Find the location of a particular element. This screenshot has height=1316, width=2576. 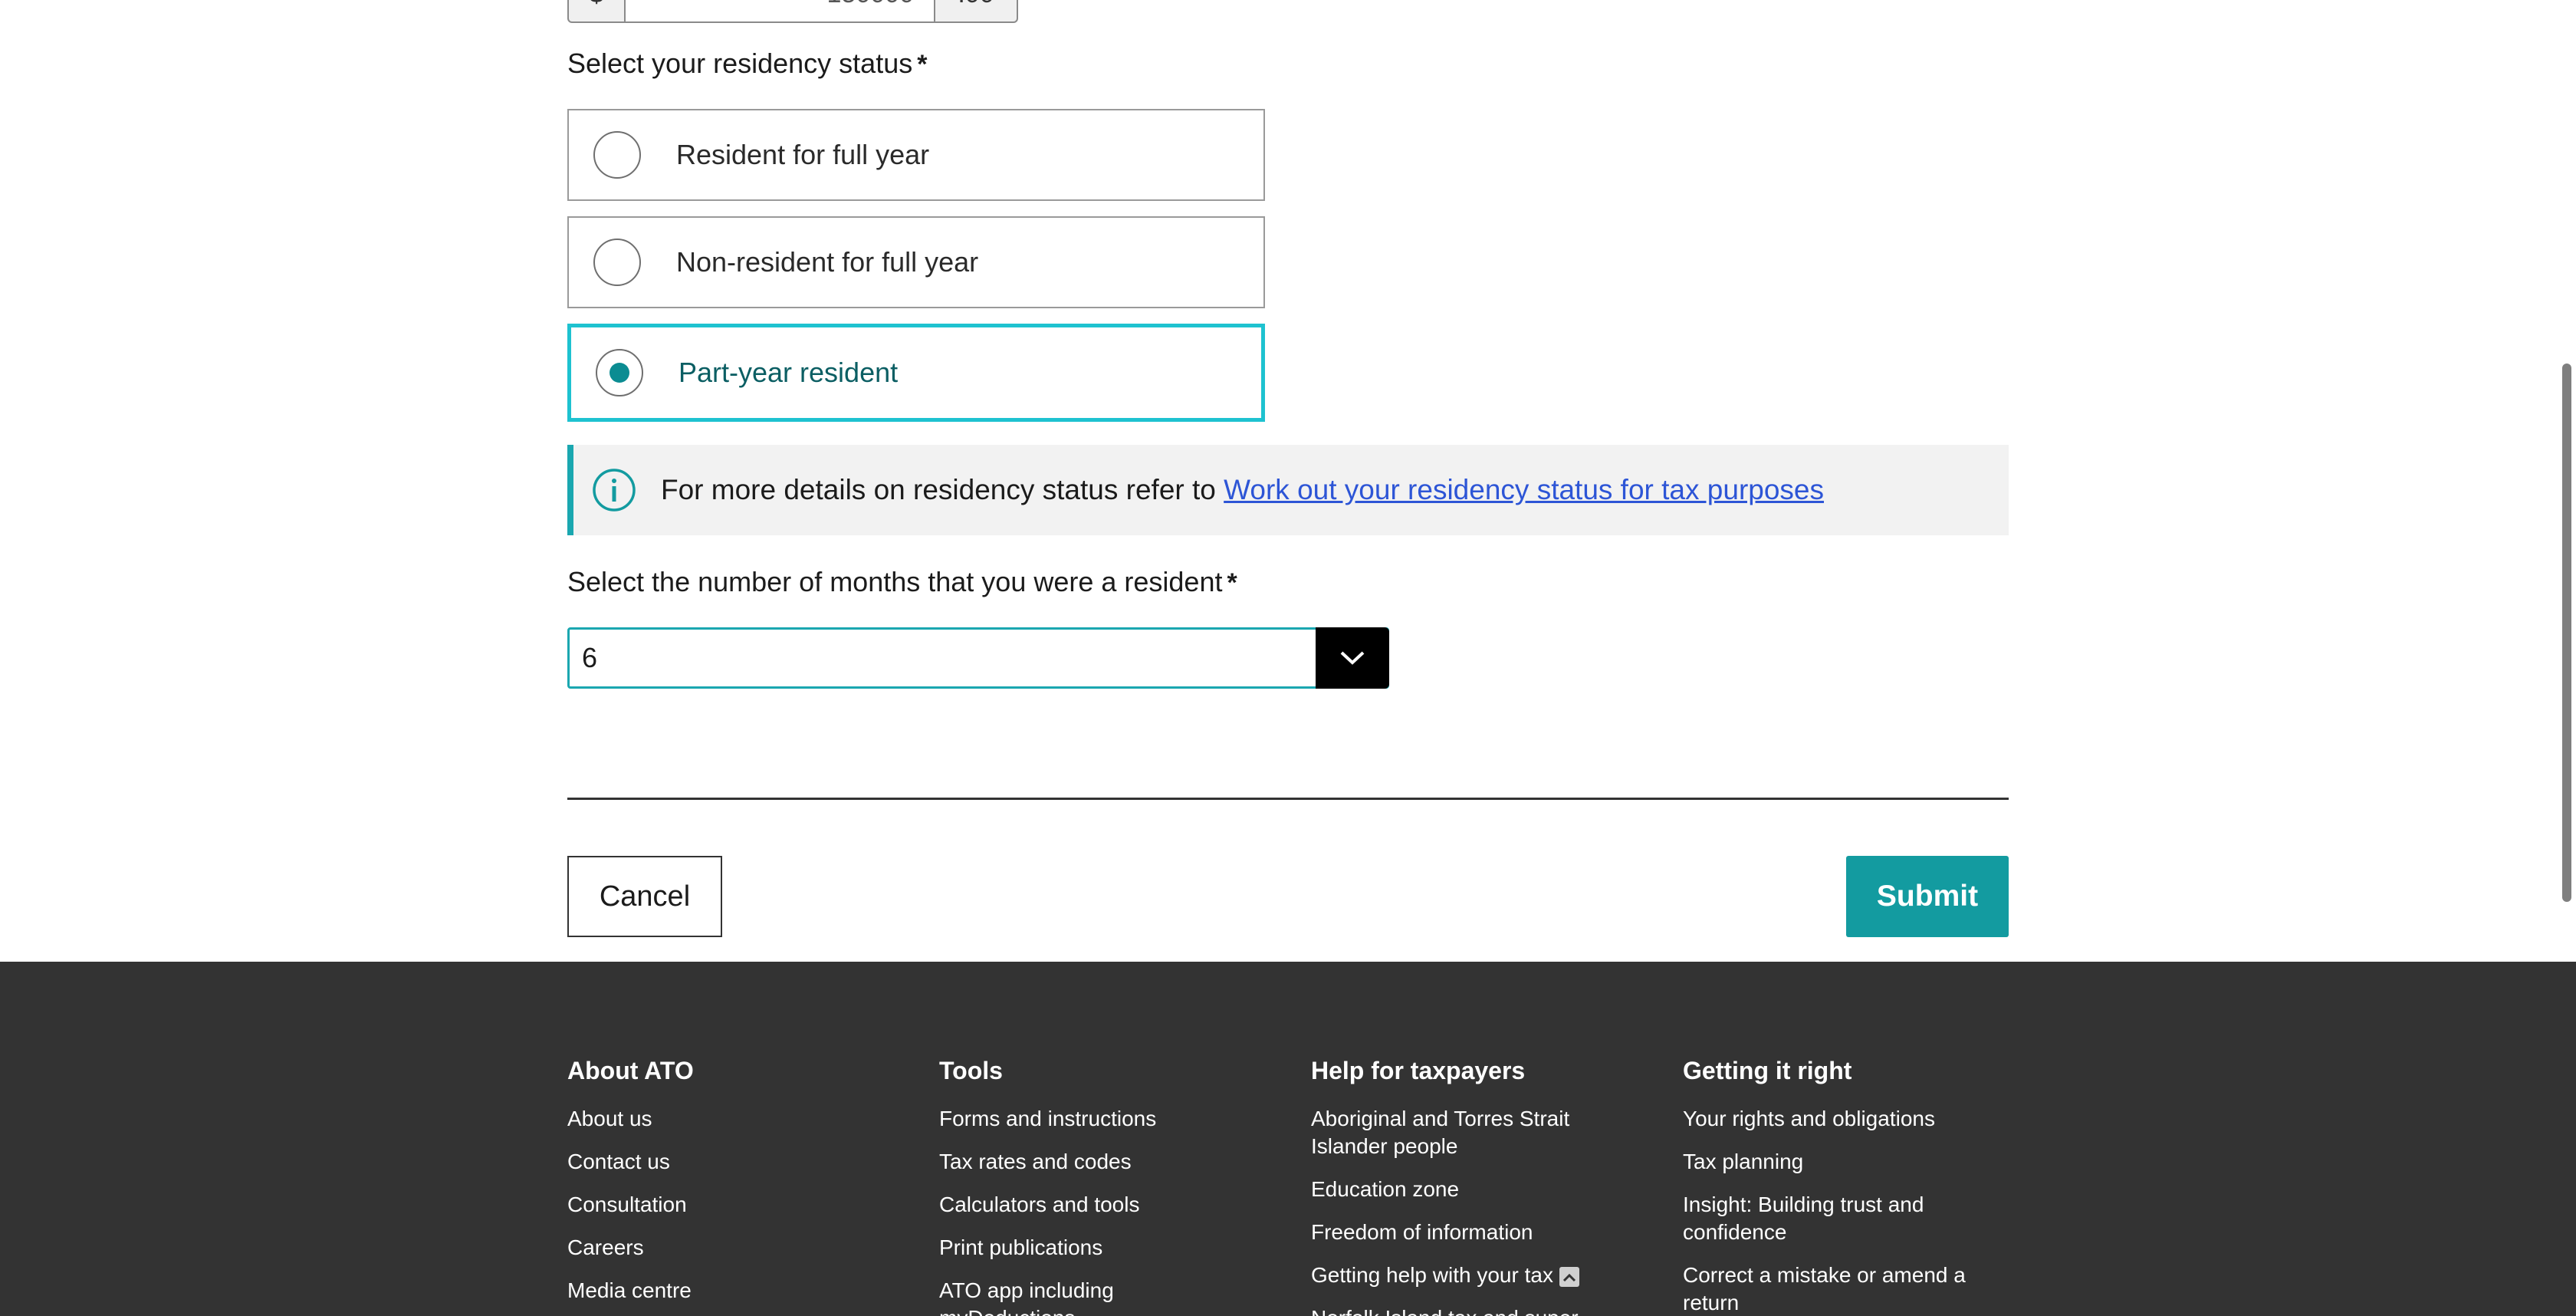

footer-link: Media centre is located at coordinates (736, 1290).